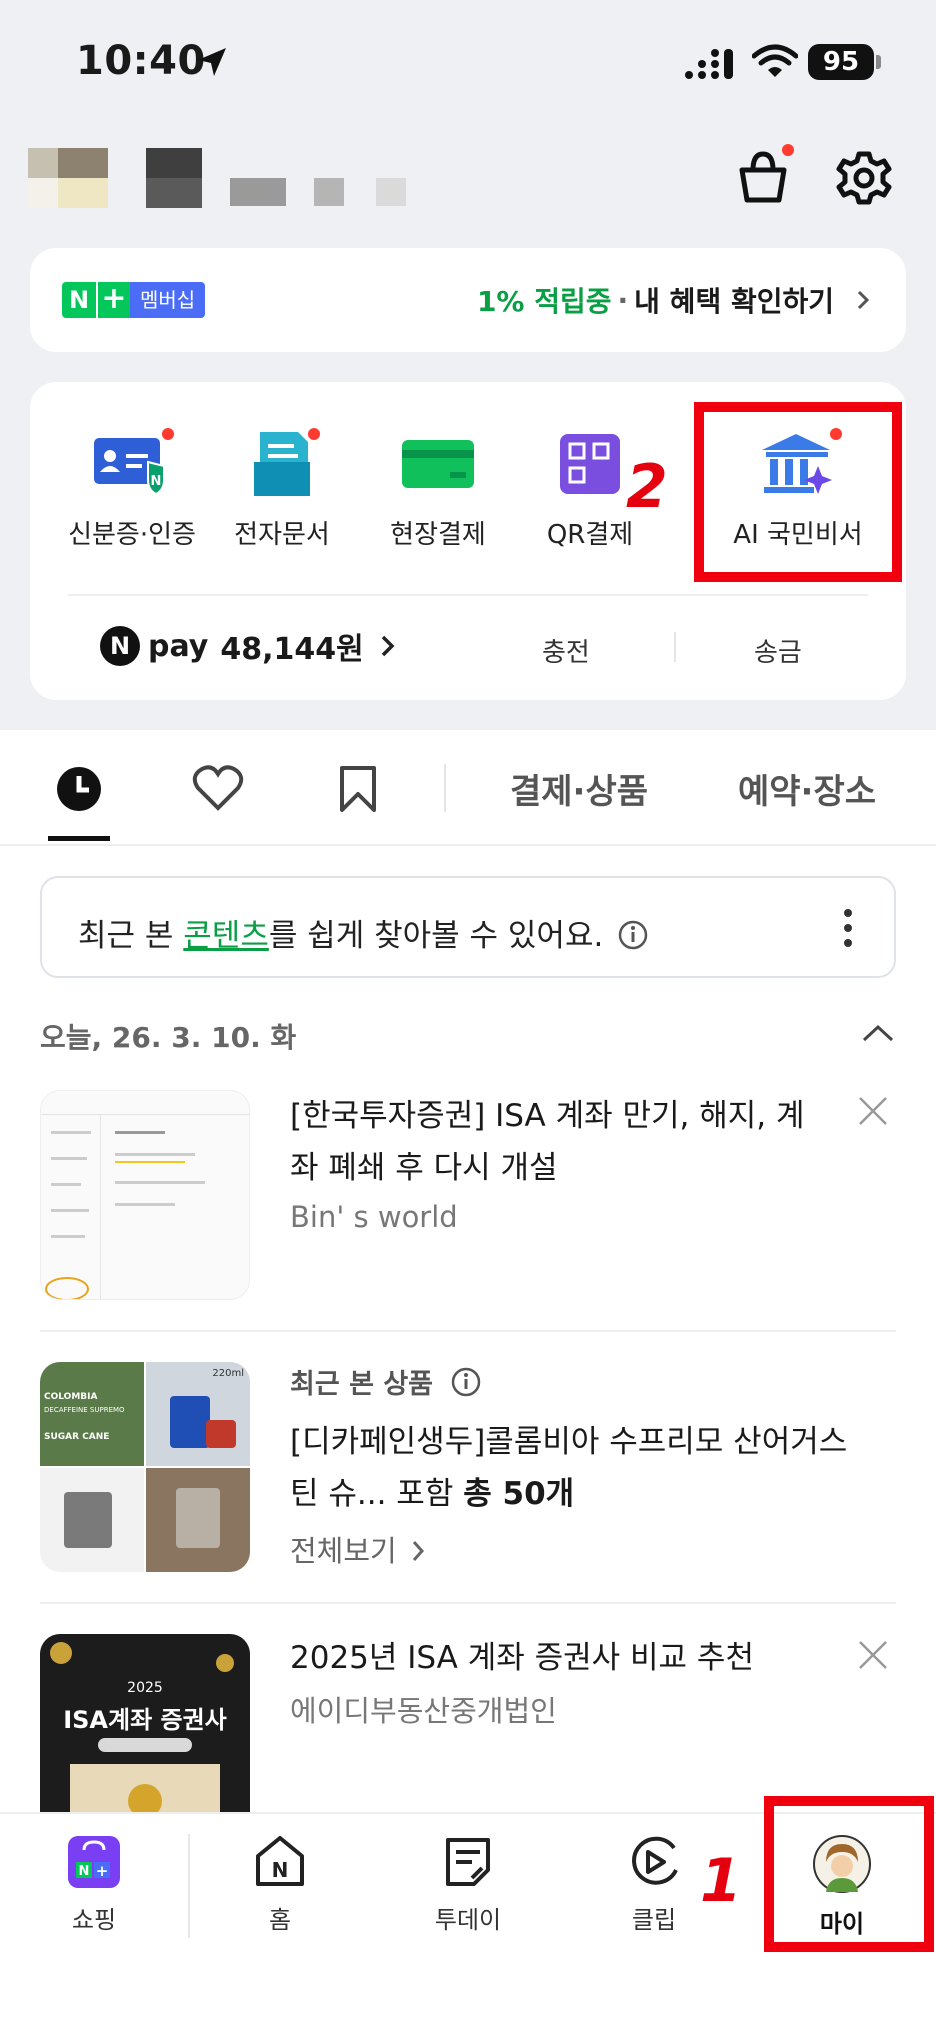  Describe the element at coordinates (282, 464) in the screenshot. I see `document-icon` at that location.